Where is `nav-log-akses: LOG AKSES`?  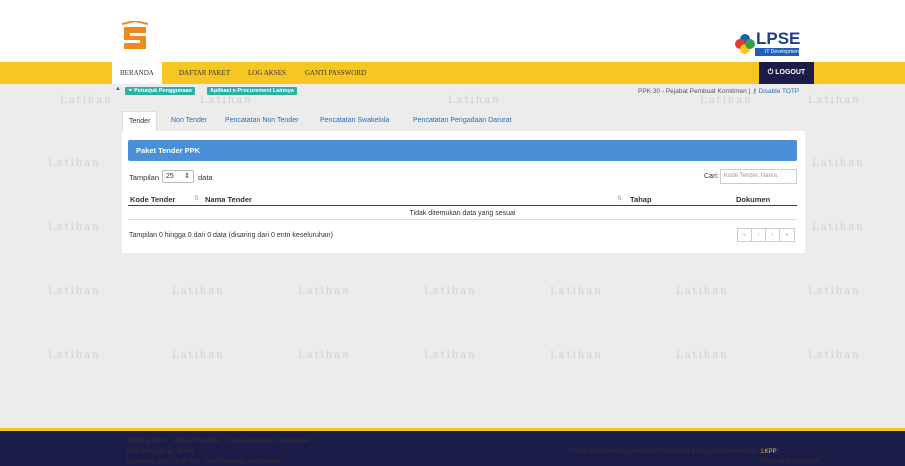
nav-log-akses: LOG AKSES is located at coordinates (267, 73).